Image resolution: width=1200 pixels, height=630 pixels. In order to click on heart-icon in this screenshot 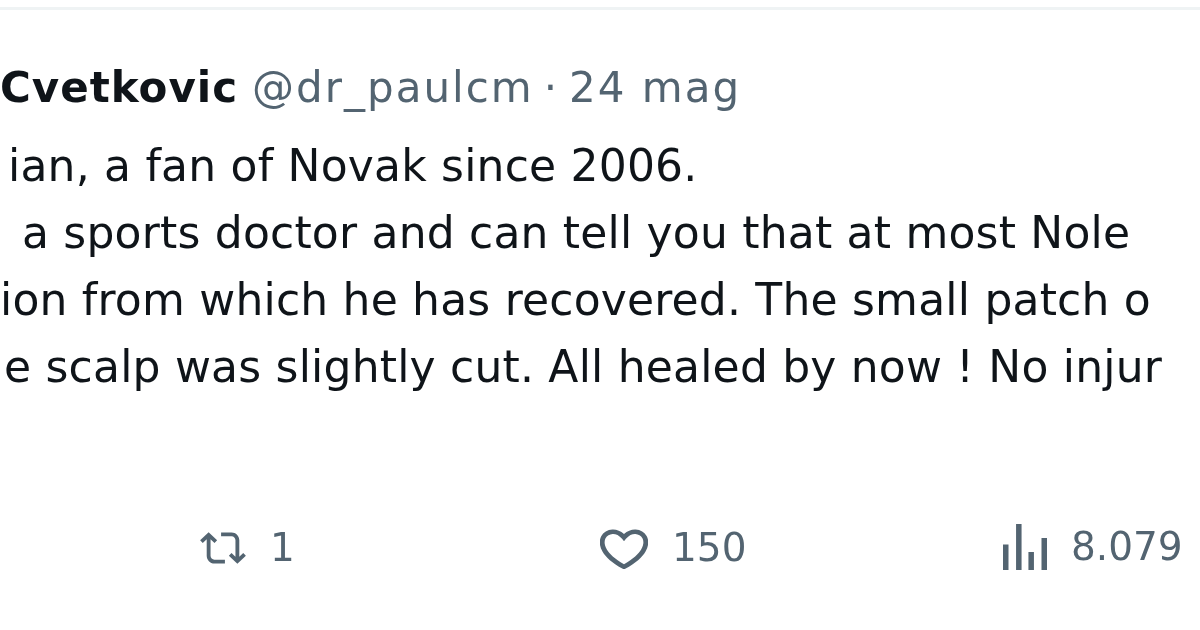, I will do `click(624, 548)`.